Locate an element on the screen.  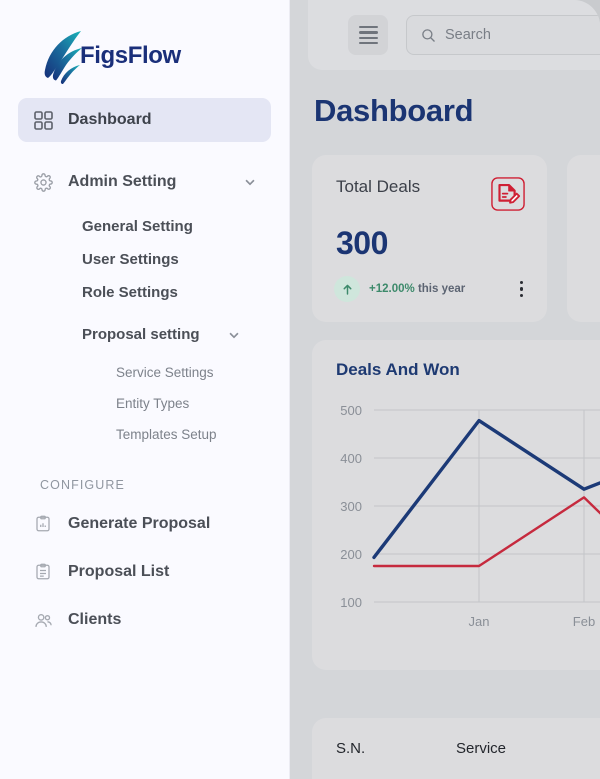
stat-card-header: Total Deals is located at coordinates (429, 183).